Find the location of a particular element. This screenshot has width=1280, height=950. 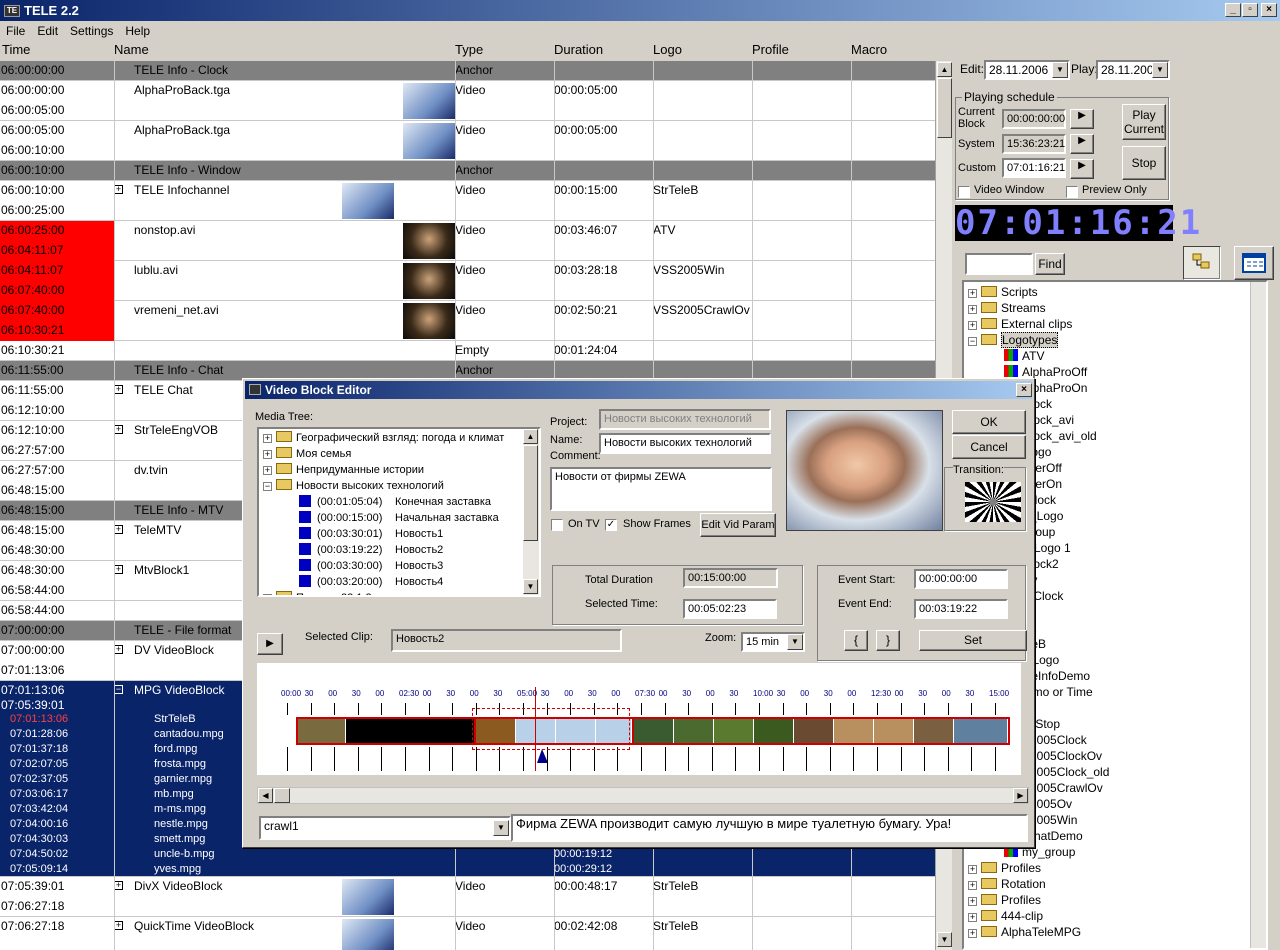

schedule-row: 06:00:10:00 TELE Info - Window Anchor is located at coordinates (467, 171).